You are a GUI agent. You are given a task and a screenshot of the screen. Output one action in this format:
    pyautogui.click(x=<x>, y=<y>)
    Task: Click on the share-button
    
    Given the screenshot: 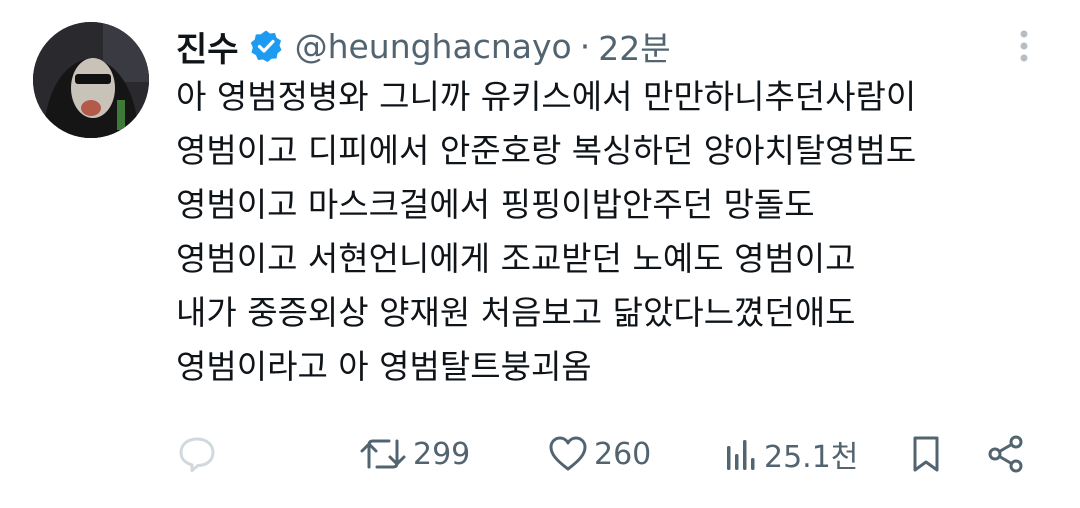 What is the action you would take?
    pyautogui.click(x=1006, y=454)
    